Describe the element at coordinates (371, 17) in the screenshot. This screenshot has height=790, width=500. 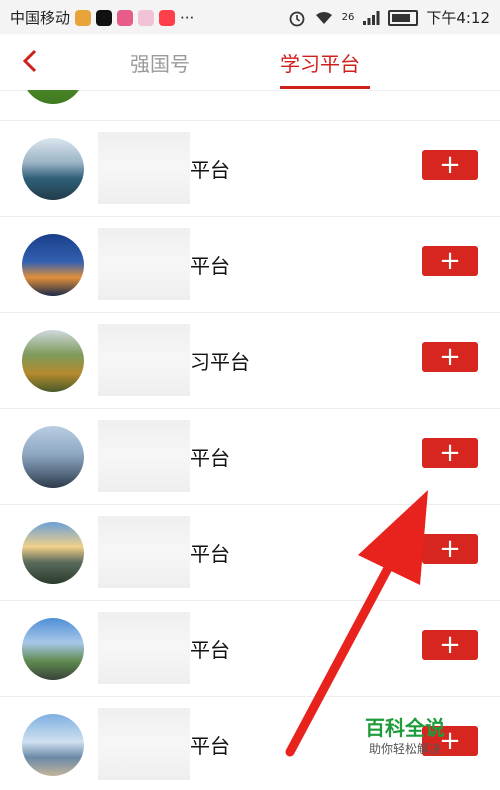
I see `signal-icon` at that location.